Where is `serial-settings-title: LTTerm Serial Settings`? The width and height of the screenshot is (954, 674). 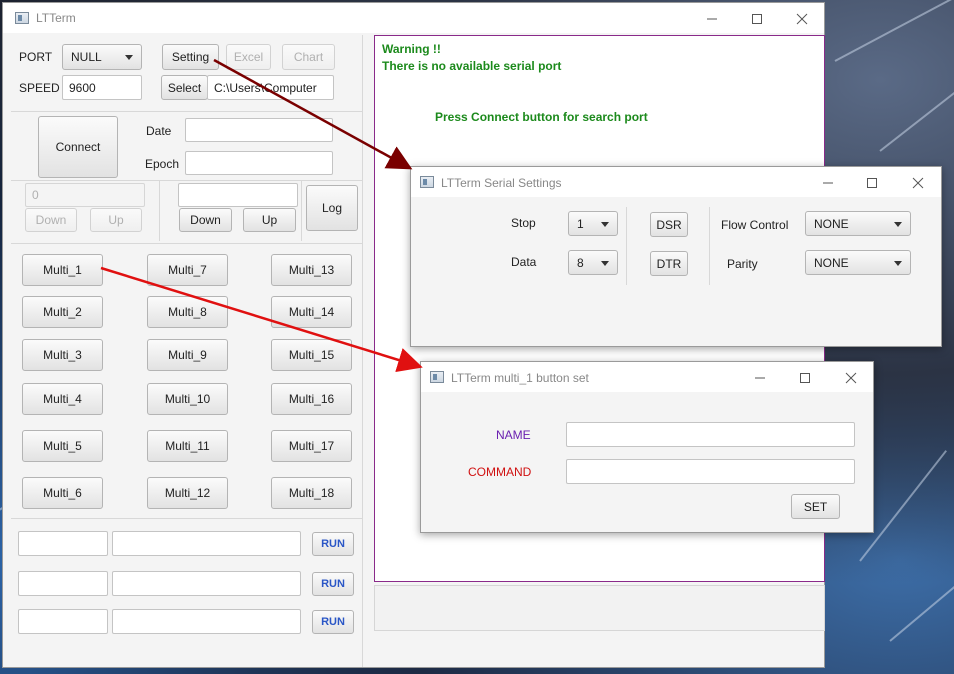 serial-settings-title: LTTerm Serial Settings is located at coordinates (501, 183).